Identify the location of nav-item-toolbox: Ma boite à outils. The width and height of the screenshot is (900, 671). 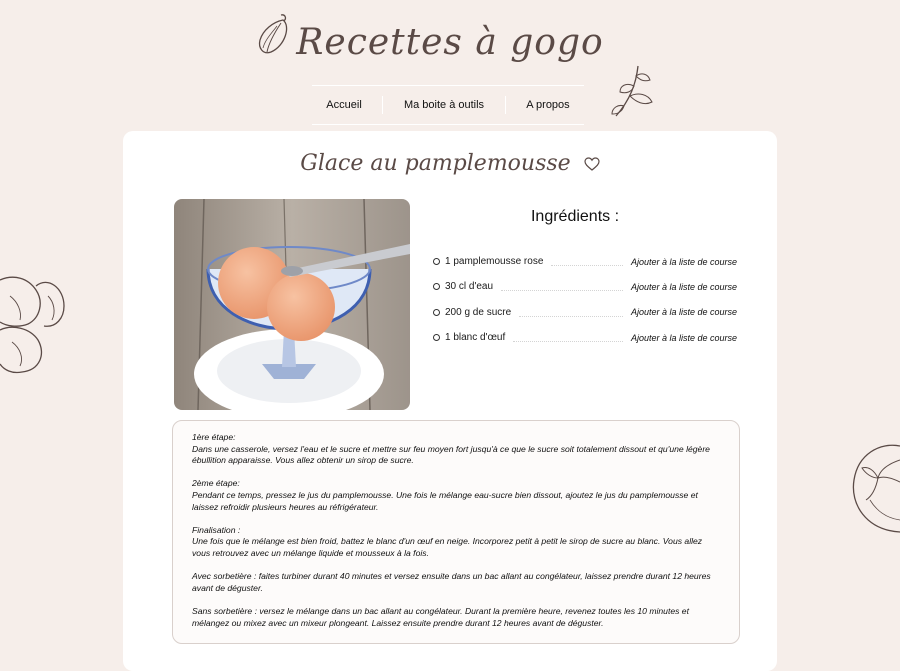
(444, 105).